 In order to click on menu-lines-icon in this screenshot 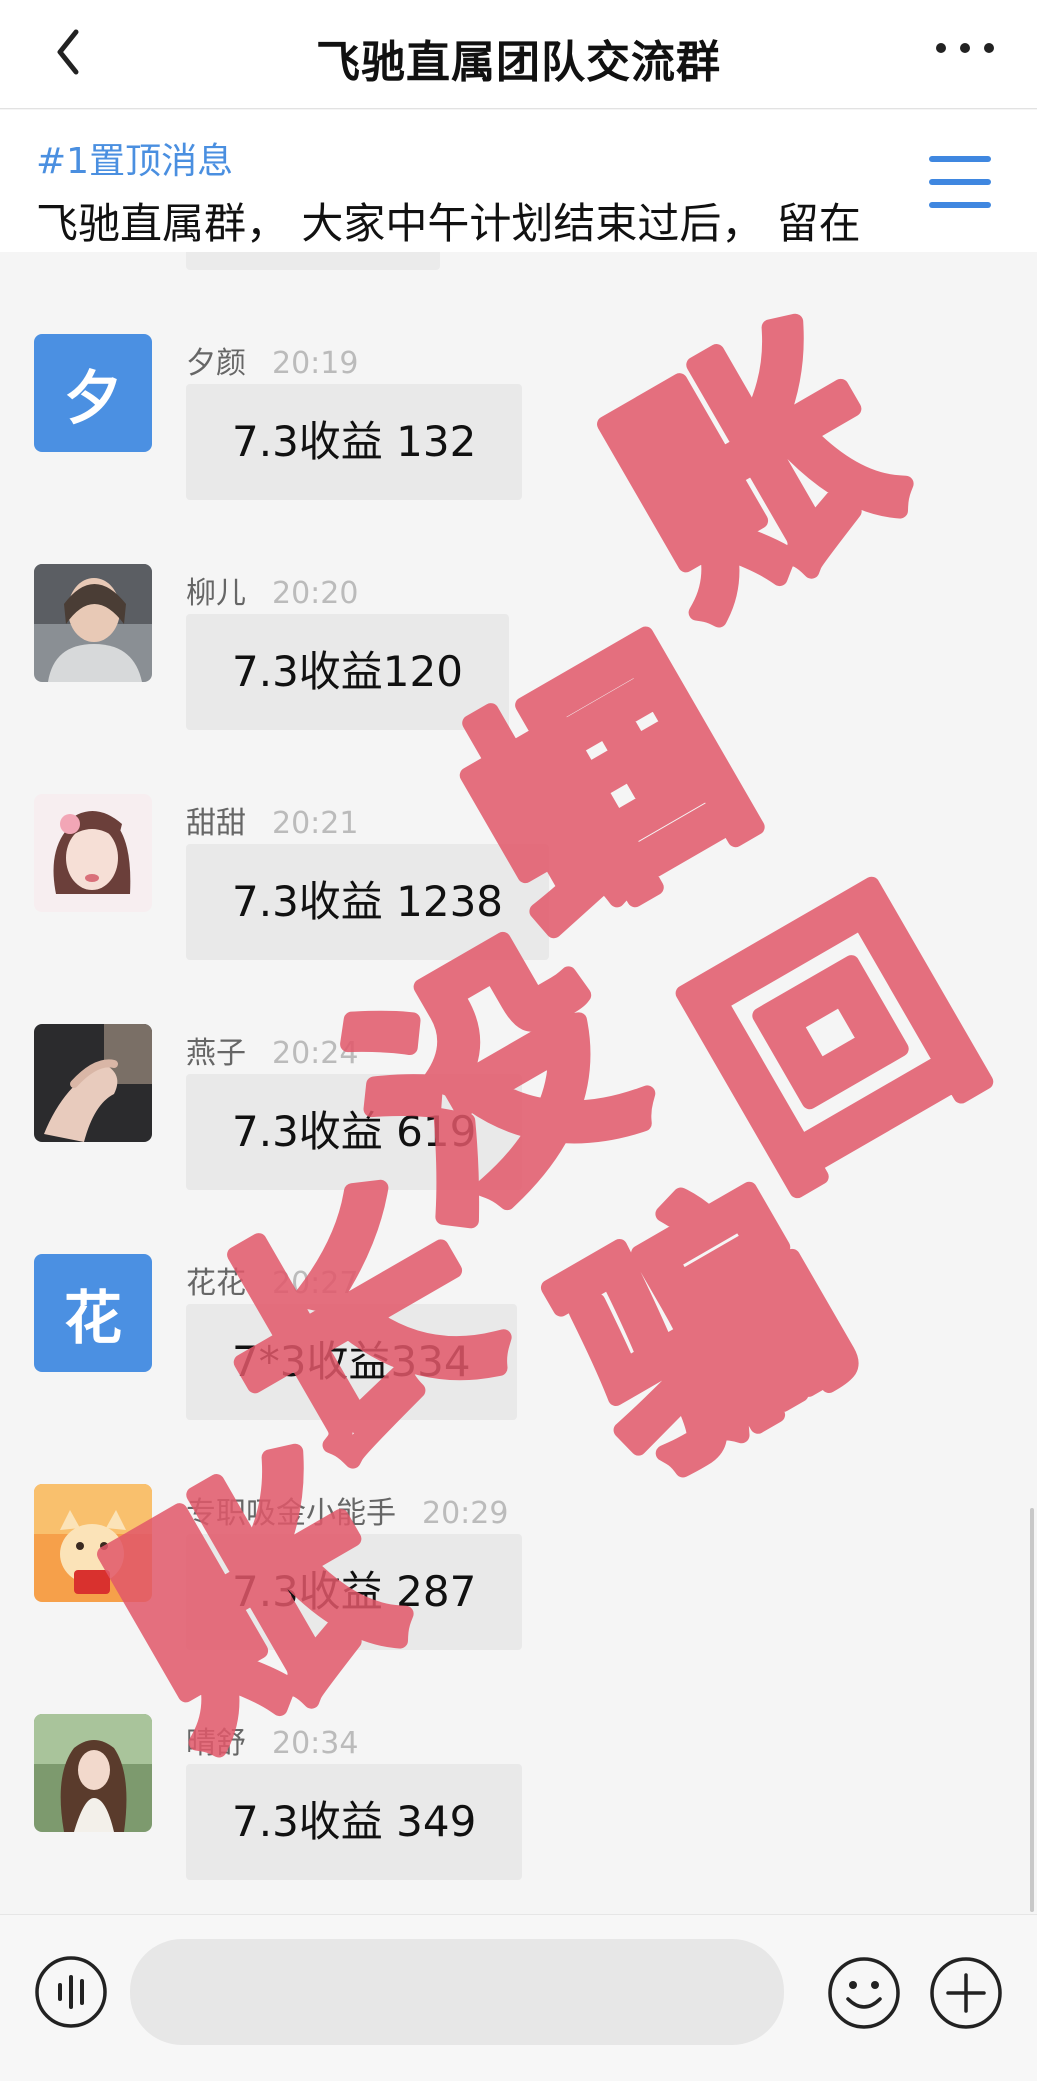, I will do `click(960, 182)`.